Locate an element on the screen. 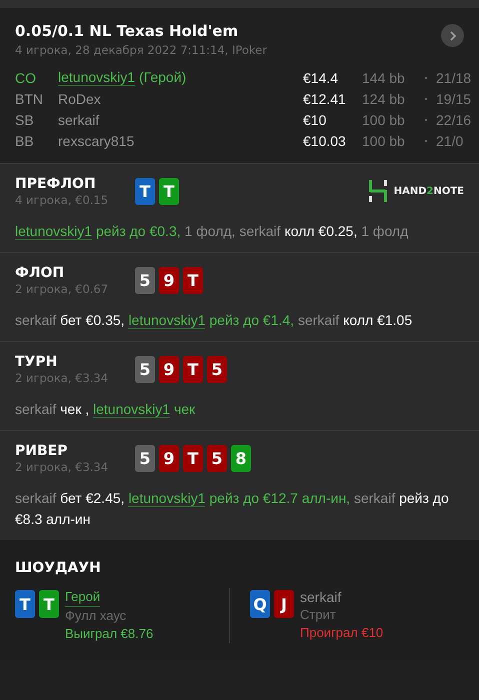  stack-amount: €10 is located at coordinates (315, 120).